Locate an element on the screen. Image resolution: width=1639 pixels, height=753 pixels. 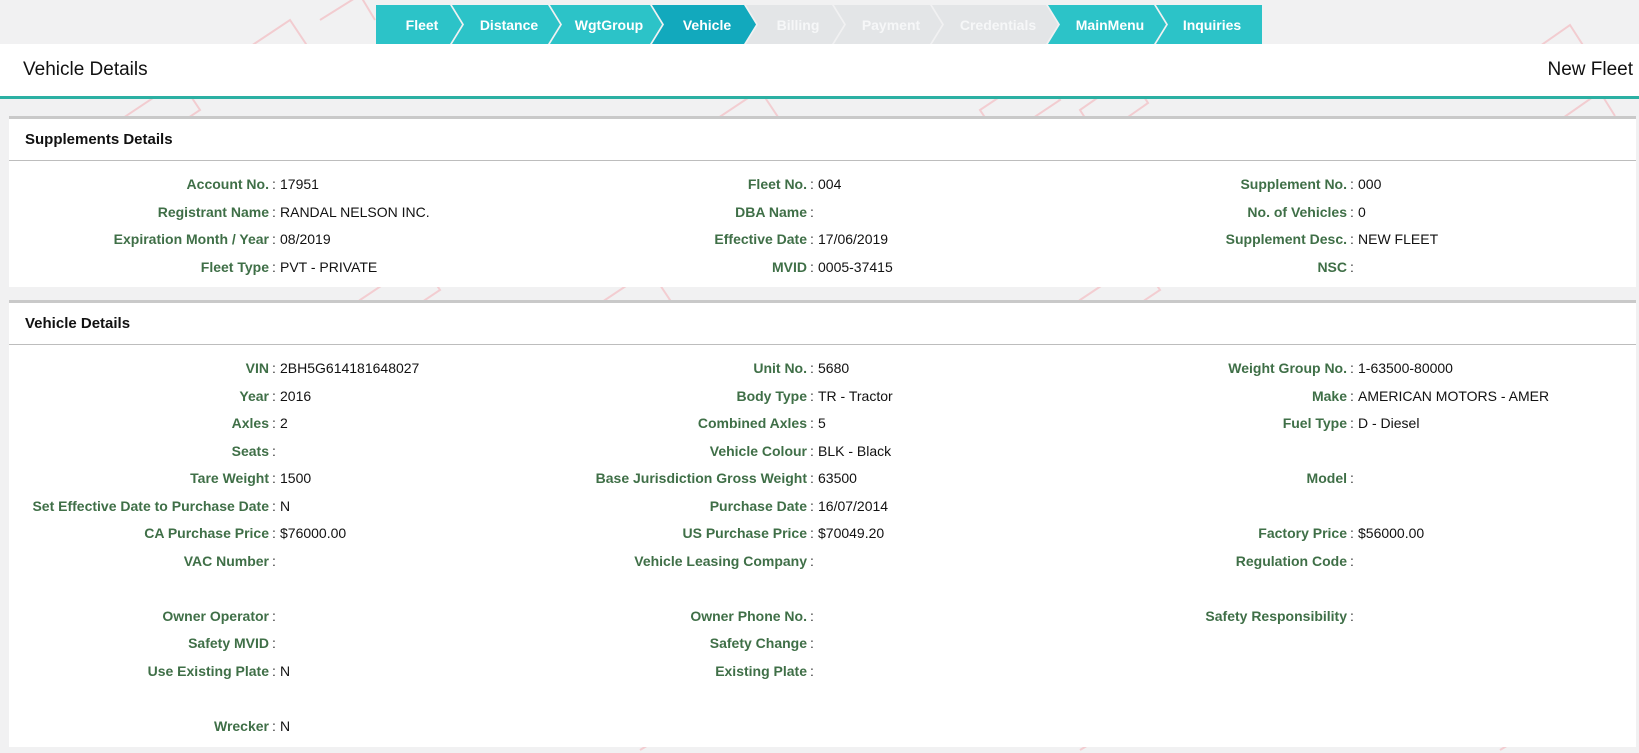
us-purchase-price-value: $70049.20 is located at coordinates (851, 533).